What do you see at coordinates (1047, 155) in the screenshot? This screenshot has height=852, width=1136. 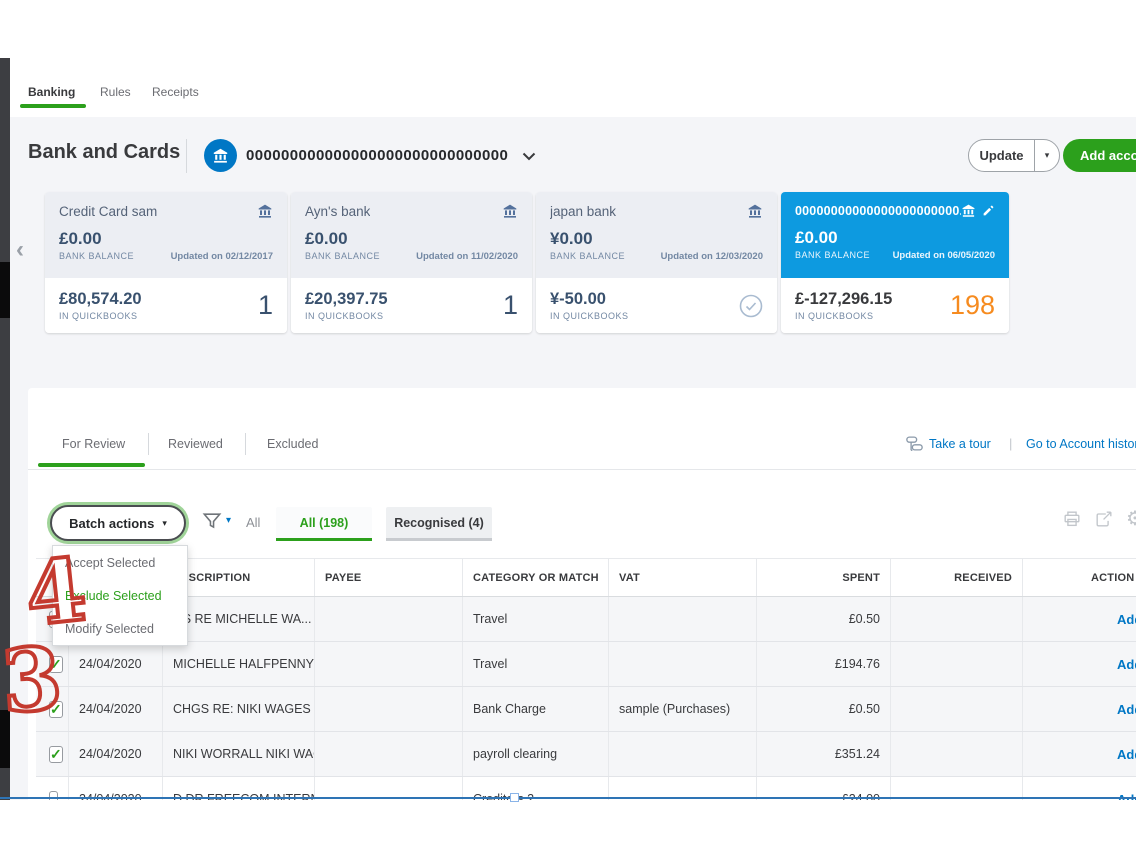 I see `update-dropdown-caret: ▾` at bounding box center [1047, 155].